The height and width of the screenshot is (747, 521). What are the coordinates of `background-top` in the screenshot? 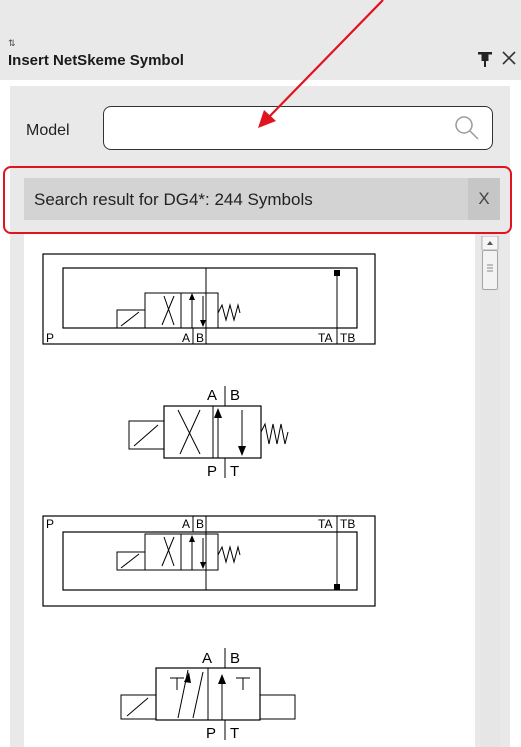 It's located at (260, 20).